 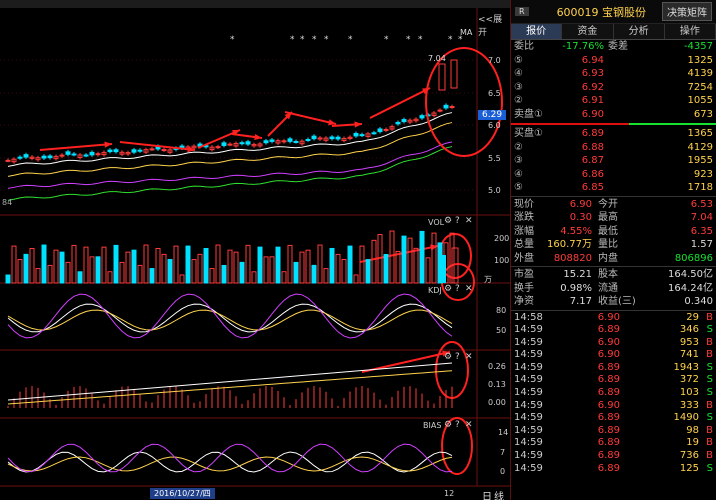 I want to click on tick-row: 14:59 6.89 736 B, so click(x=613, y=456).